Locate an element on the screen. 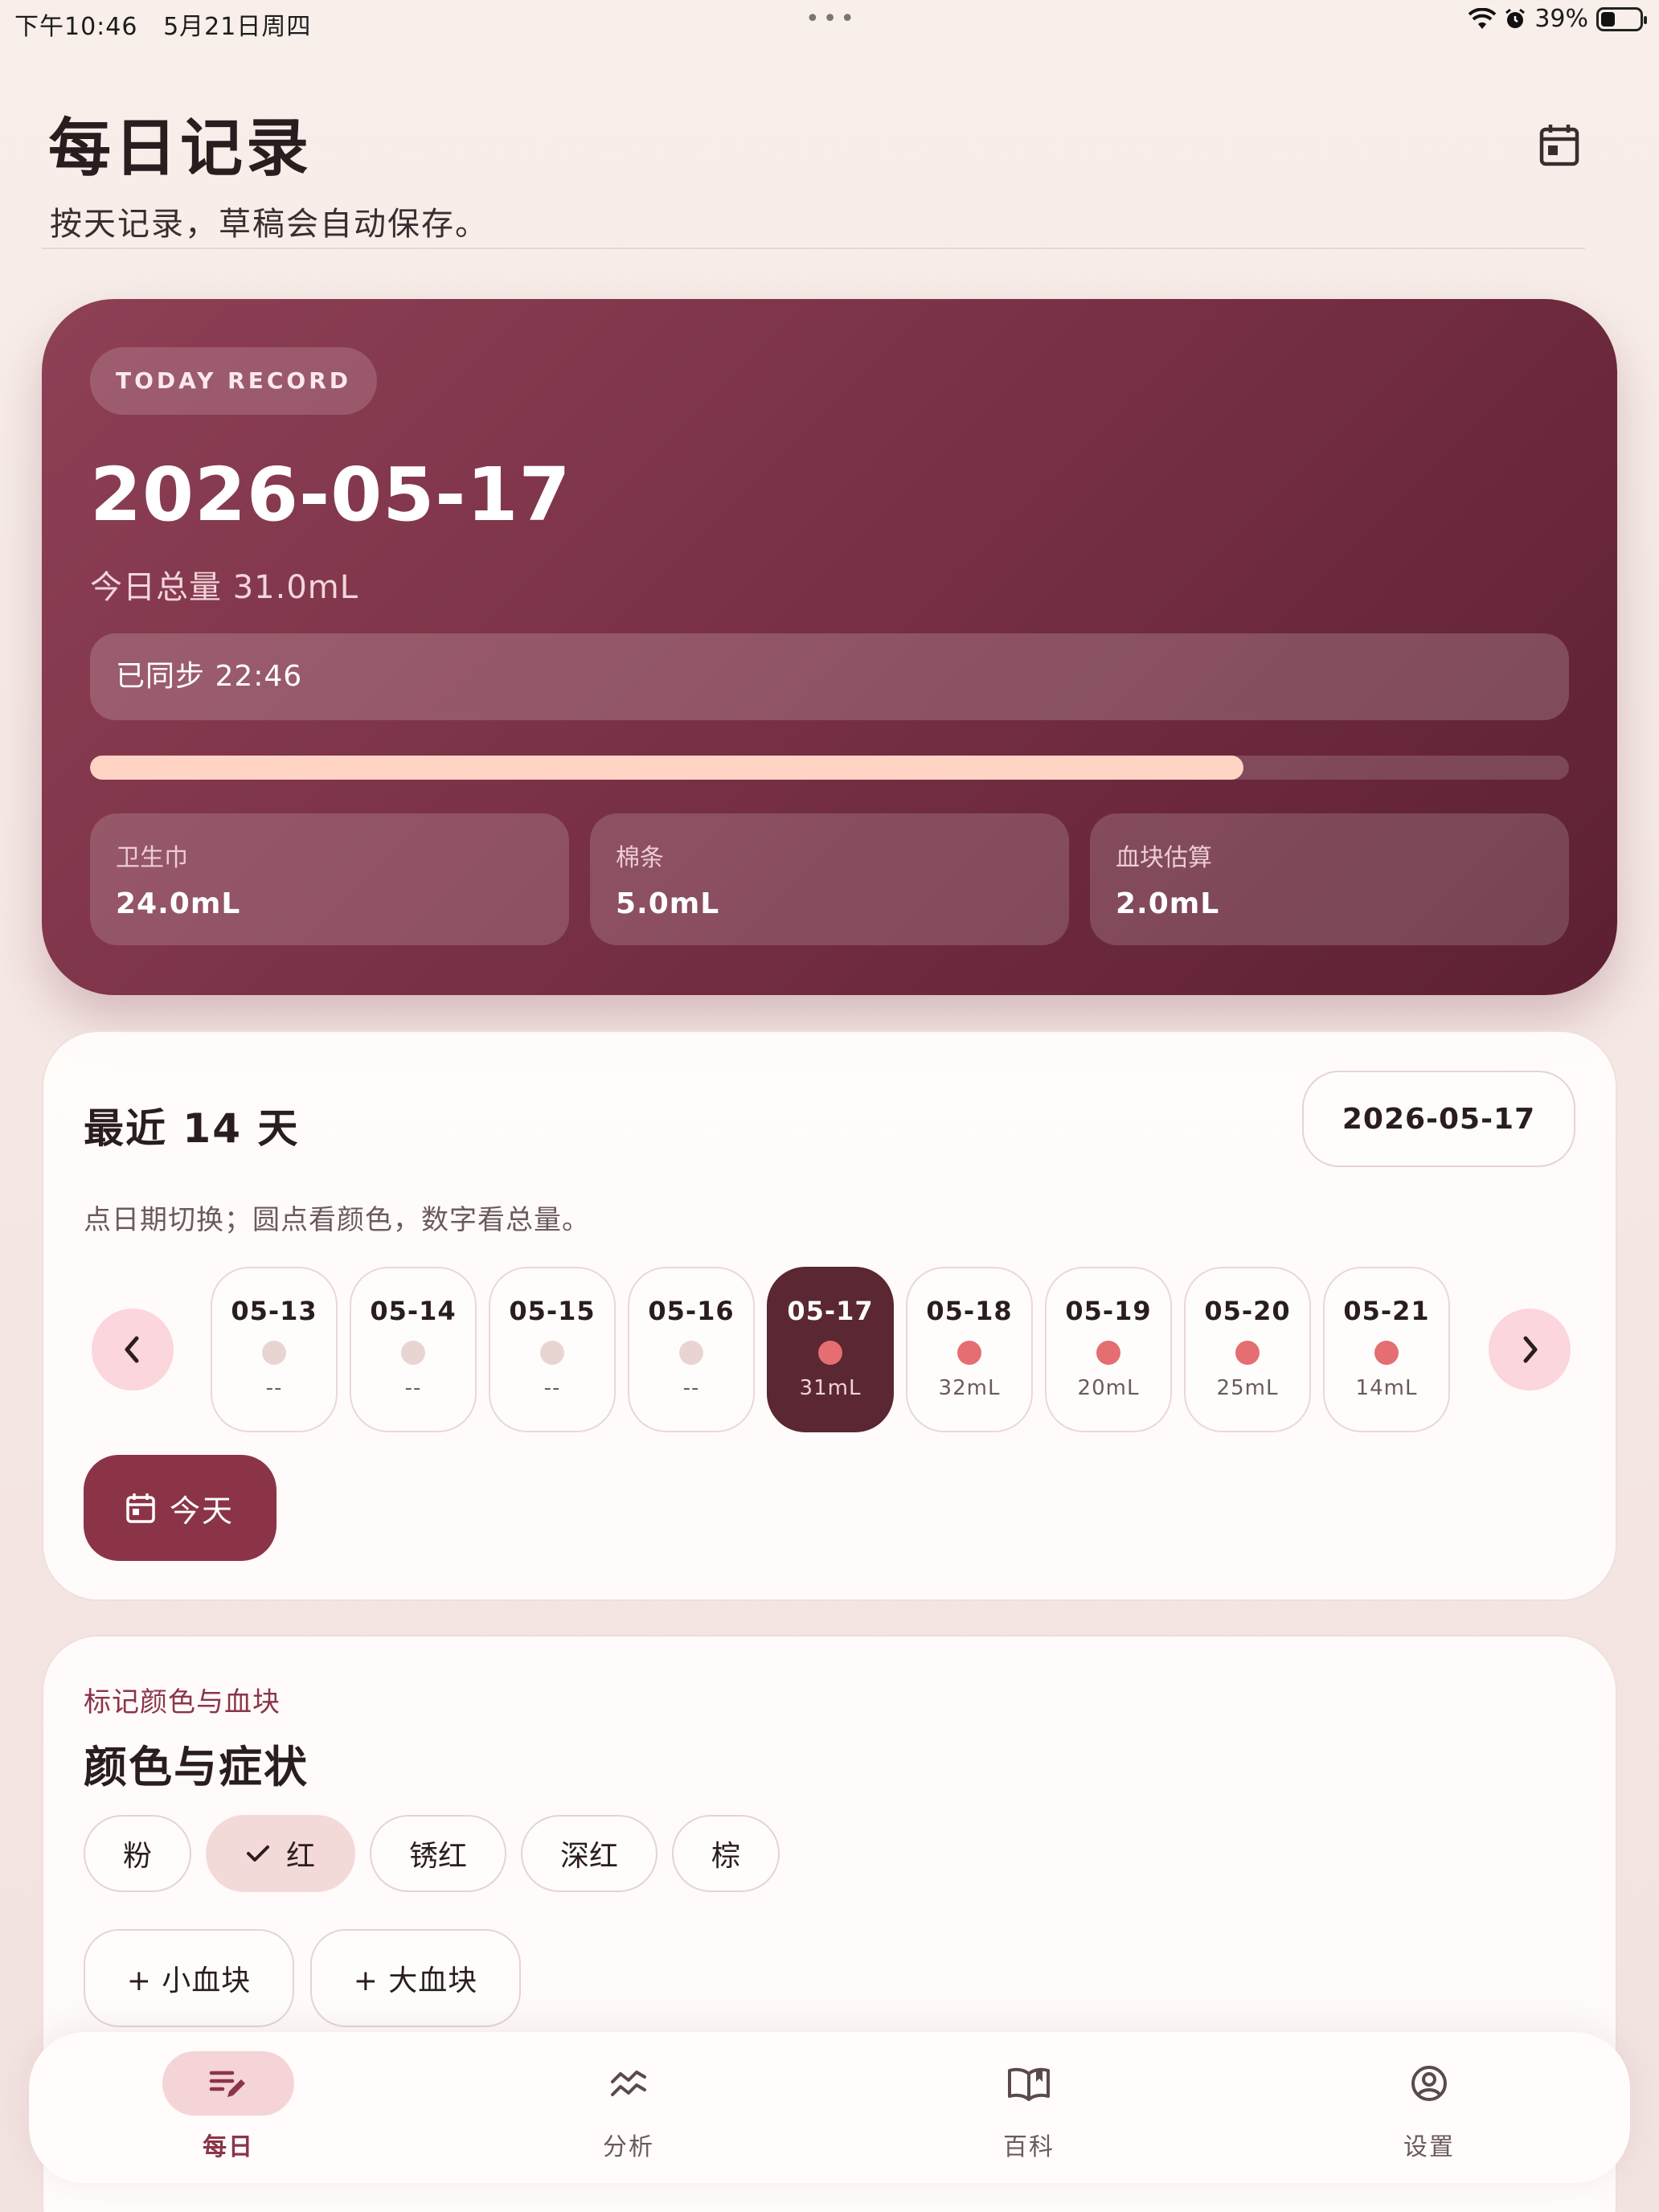 This screenshot has width=1659, height=2212. day-chip-date: 05-14 is located at coordinates (413, 1311).